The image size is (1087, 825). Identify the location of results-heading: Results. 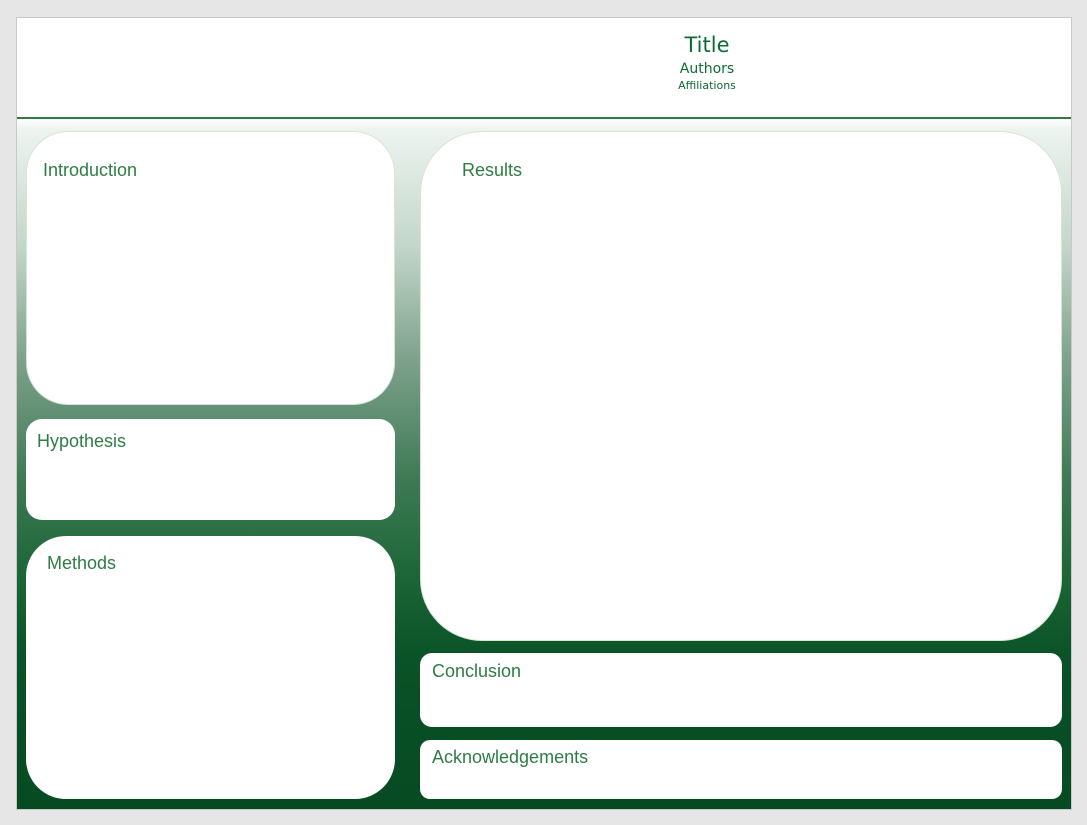
(492, 170).